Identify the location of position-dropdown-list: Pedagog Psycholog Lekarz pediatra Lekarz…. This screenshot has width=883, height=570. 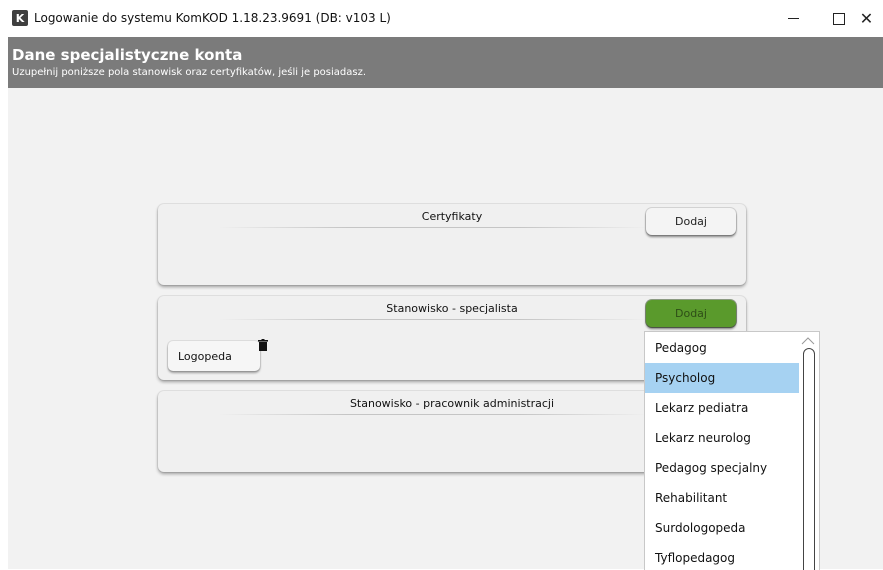
(732, 450).